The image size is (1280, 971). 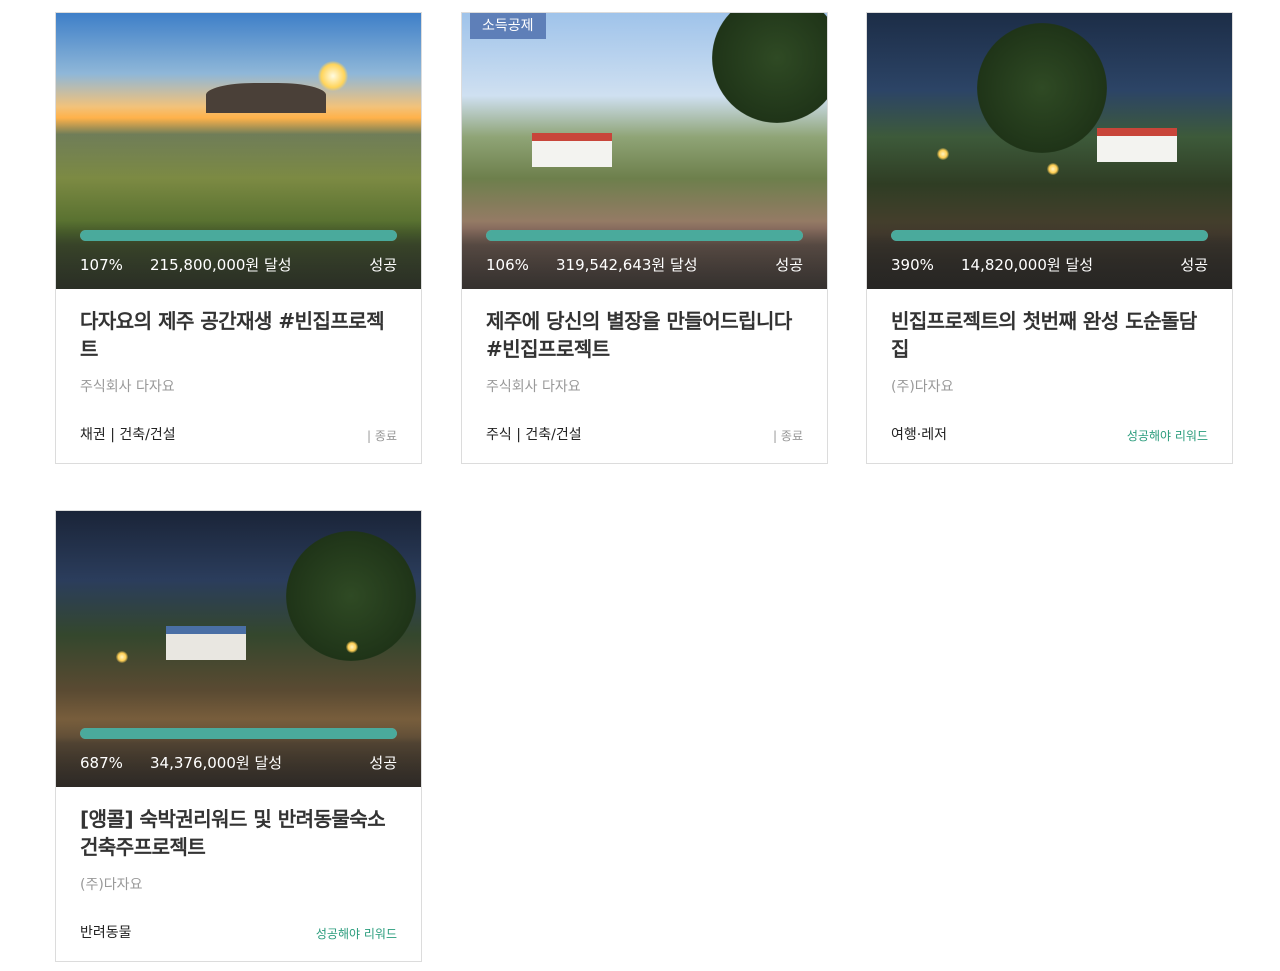 I want to click on project-thumbnail: 소득공제 106% 319,542,643원 달성 성공, so click(x=644, y=151).